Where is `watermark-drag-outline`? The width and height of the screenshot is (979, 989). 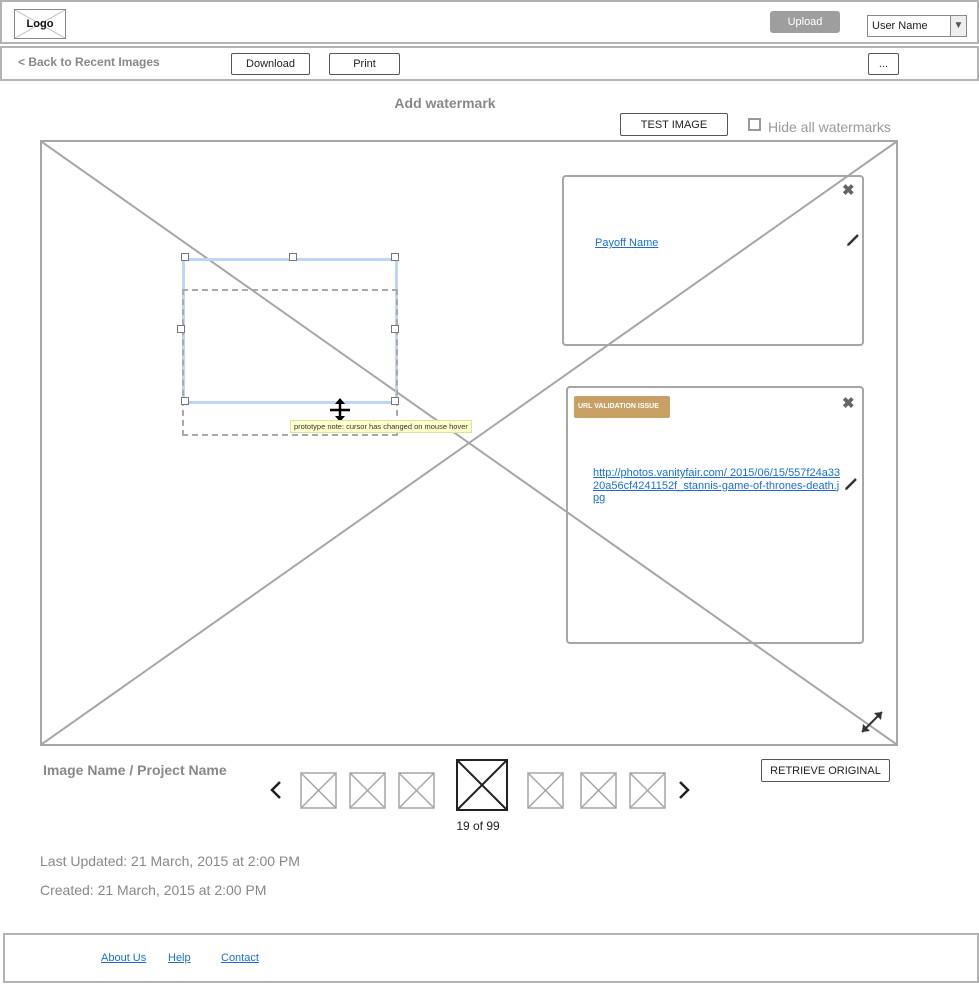
watermark-drag-outline is located at coordinates (290, 362).